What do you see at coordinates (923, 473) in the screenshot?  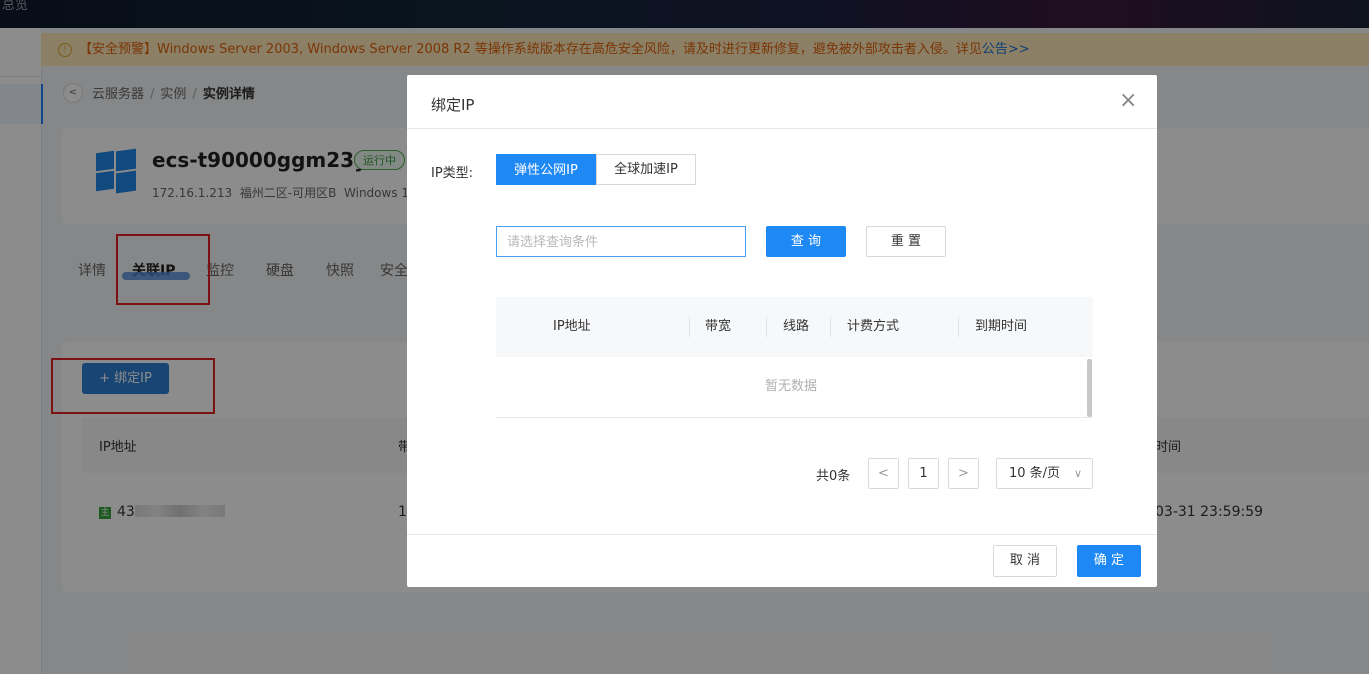 I see `pagination-page-1: 1` at bounding box center [923, 473].